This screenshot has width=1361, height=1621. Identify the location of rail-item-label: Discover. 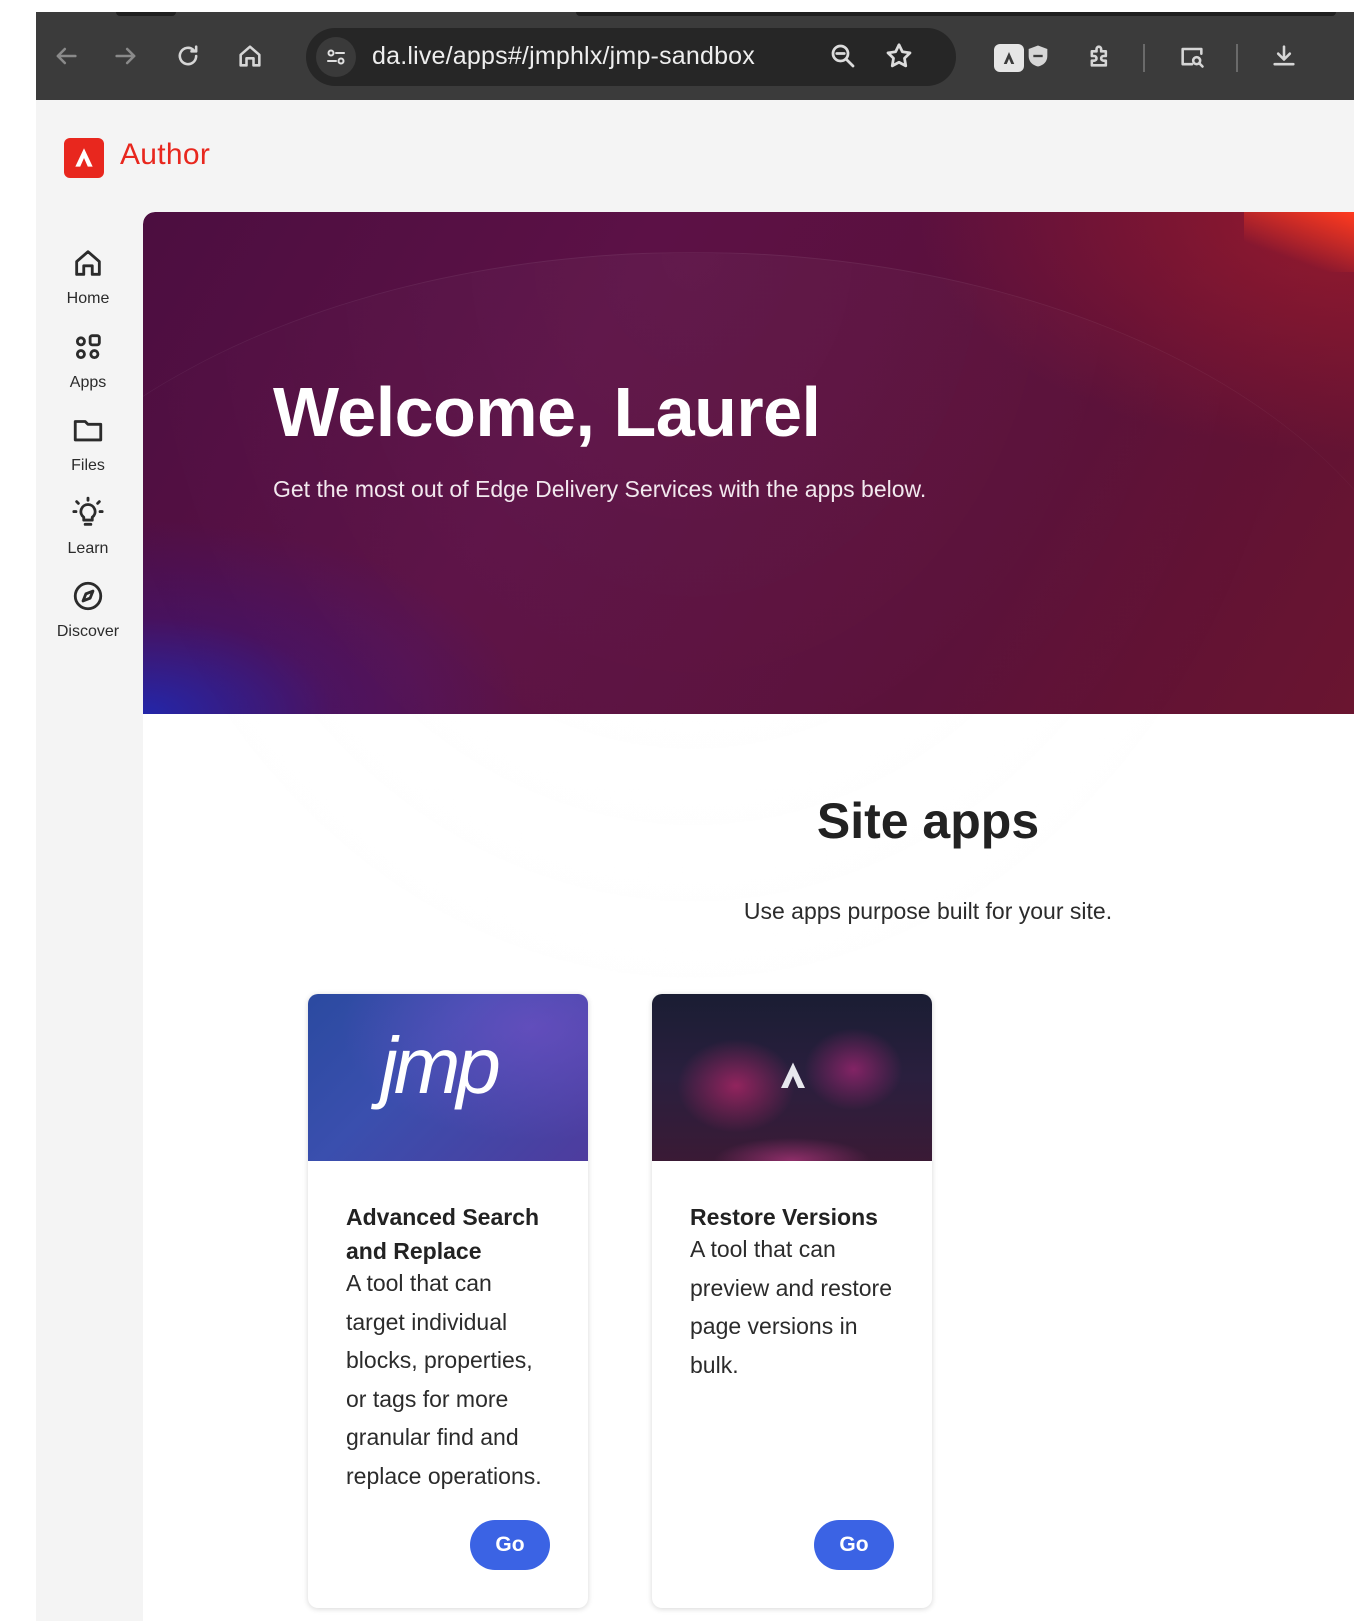
(88, 631).